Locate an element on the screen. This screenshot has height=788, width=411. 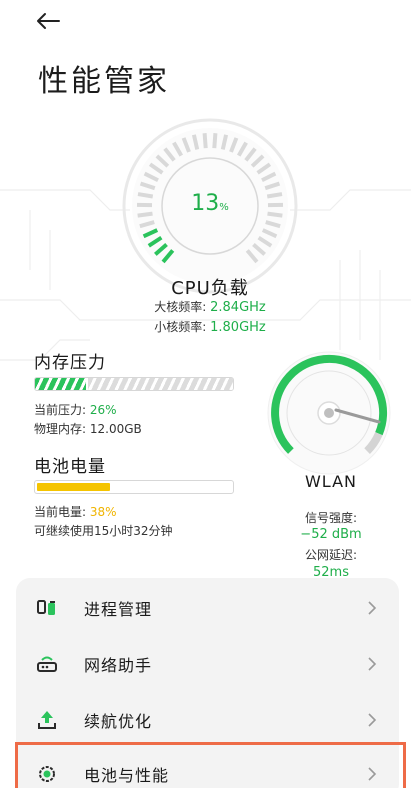
memory-pressure-title: 内存压力 is located at coordinates (70, 363).